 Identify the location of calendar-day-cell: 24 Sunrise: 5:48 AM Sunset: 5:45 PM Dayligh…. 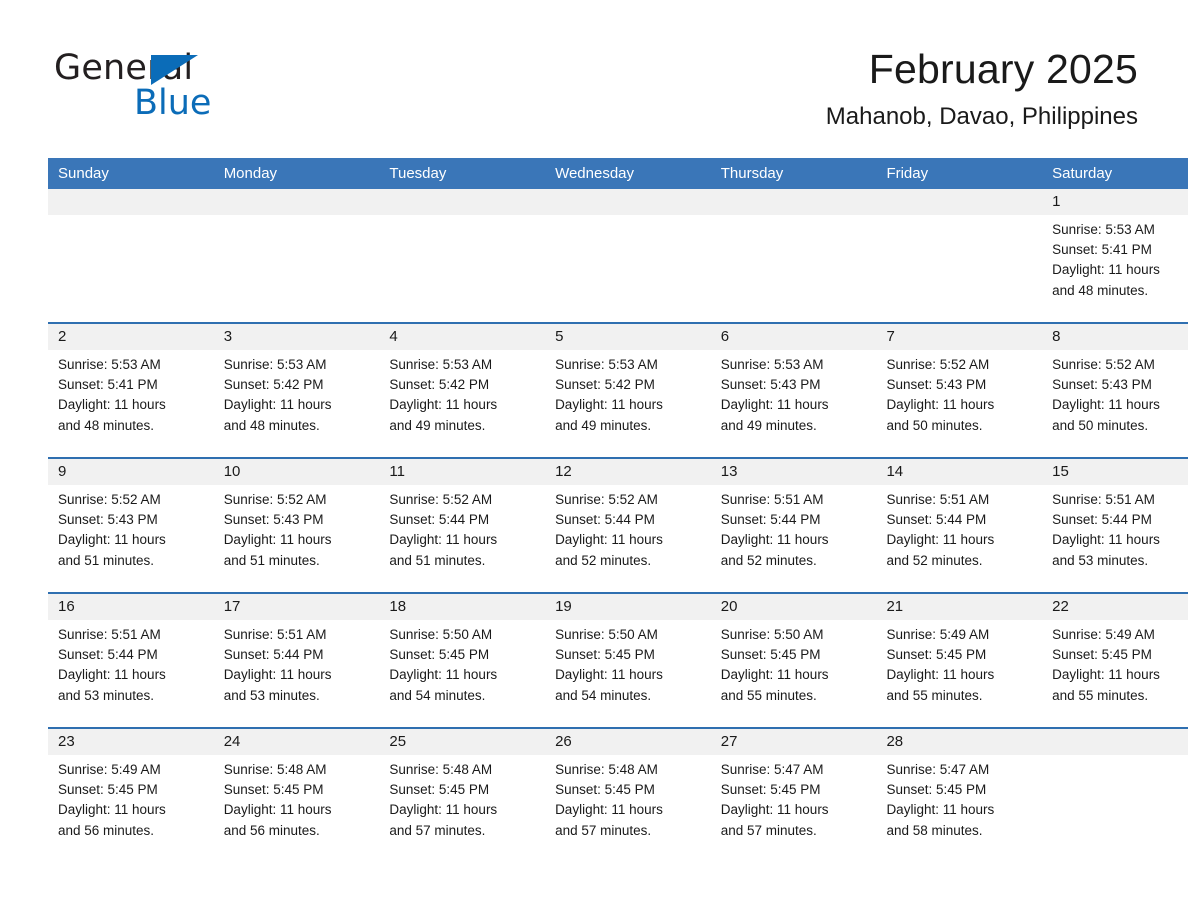
(296, 794).